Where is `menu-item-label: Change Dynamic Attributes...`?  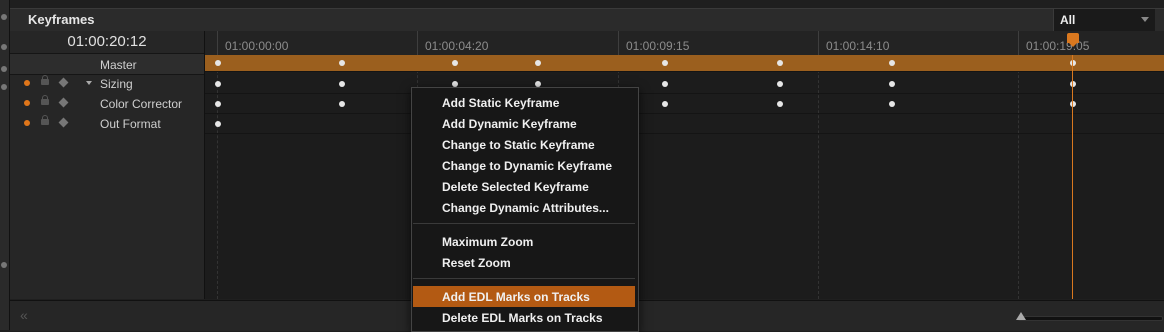
menu-item-label: Change Dynamic Attributes... is located at coordinates (525, 208).